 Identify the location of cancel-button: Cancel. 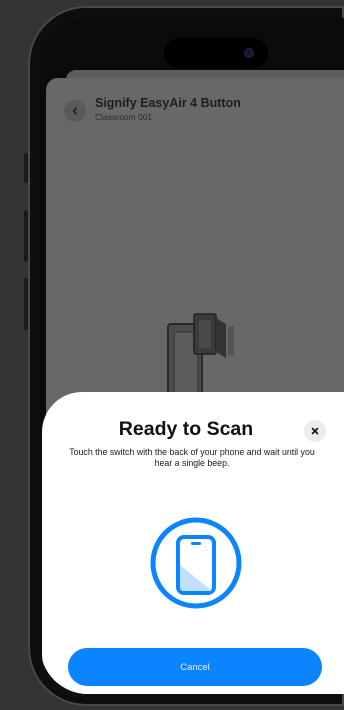
(195, 667).